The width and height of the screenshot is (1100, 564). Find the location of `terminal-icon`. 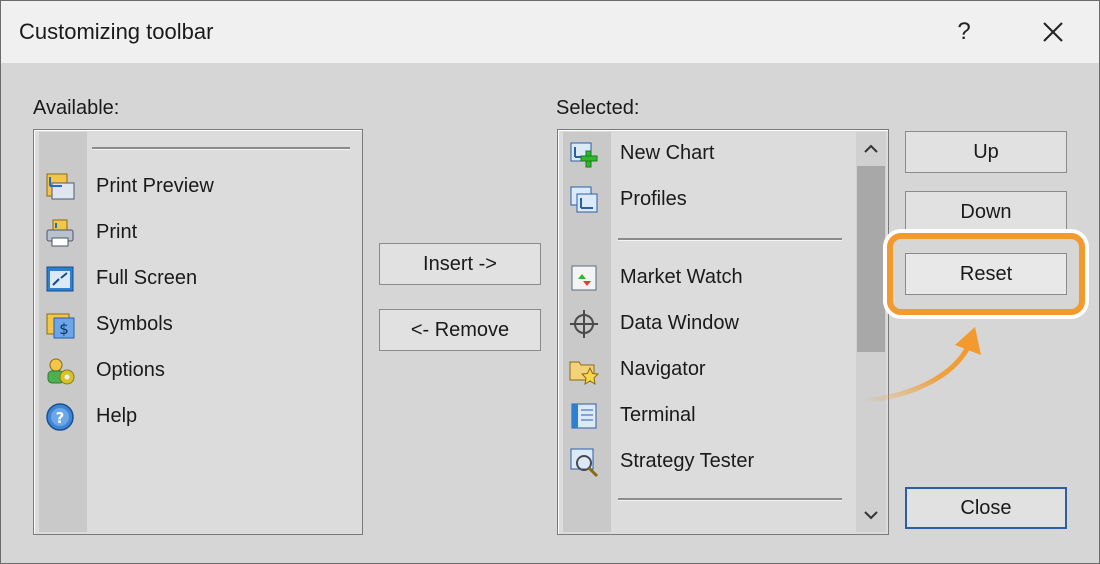

terminal-icon is located at coordinates (584, 416).